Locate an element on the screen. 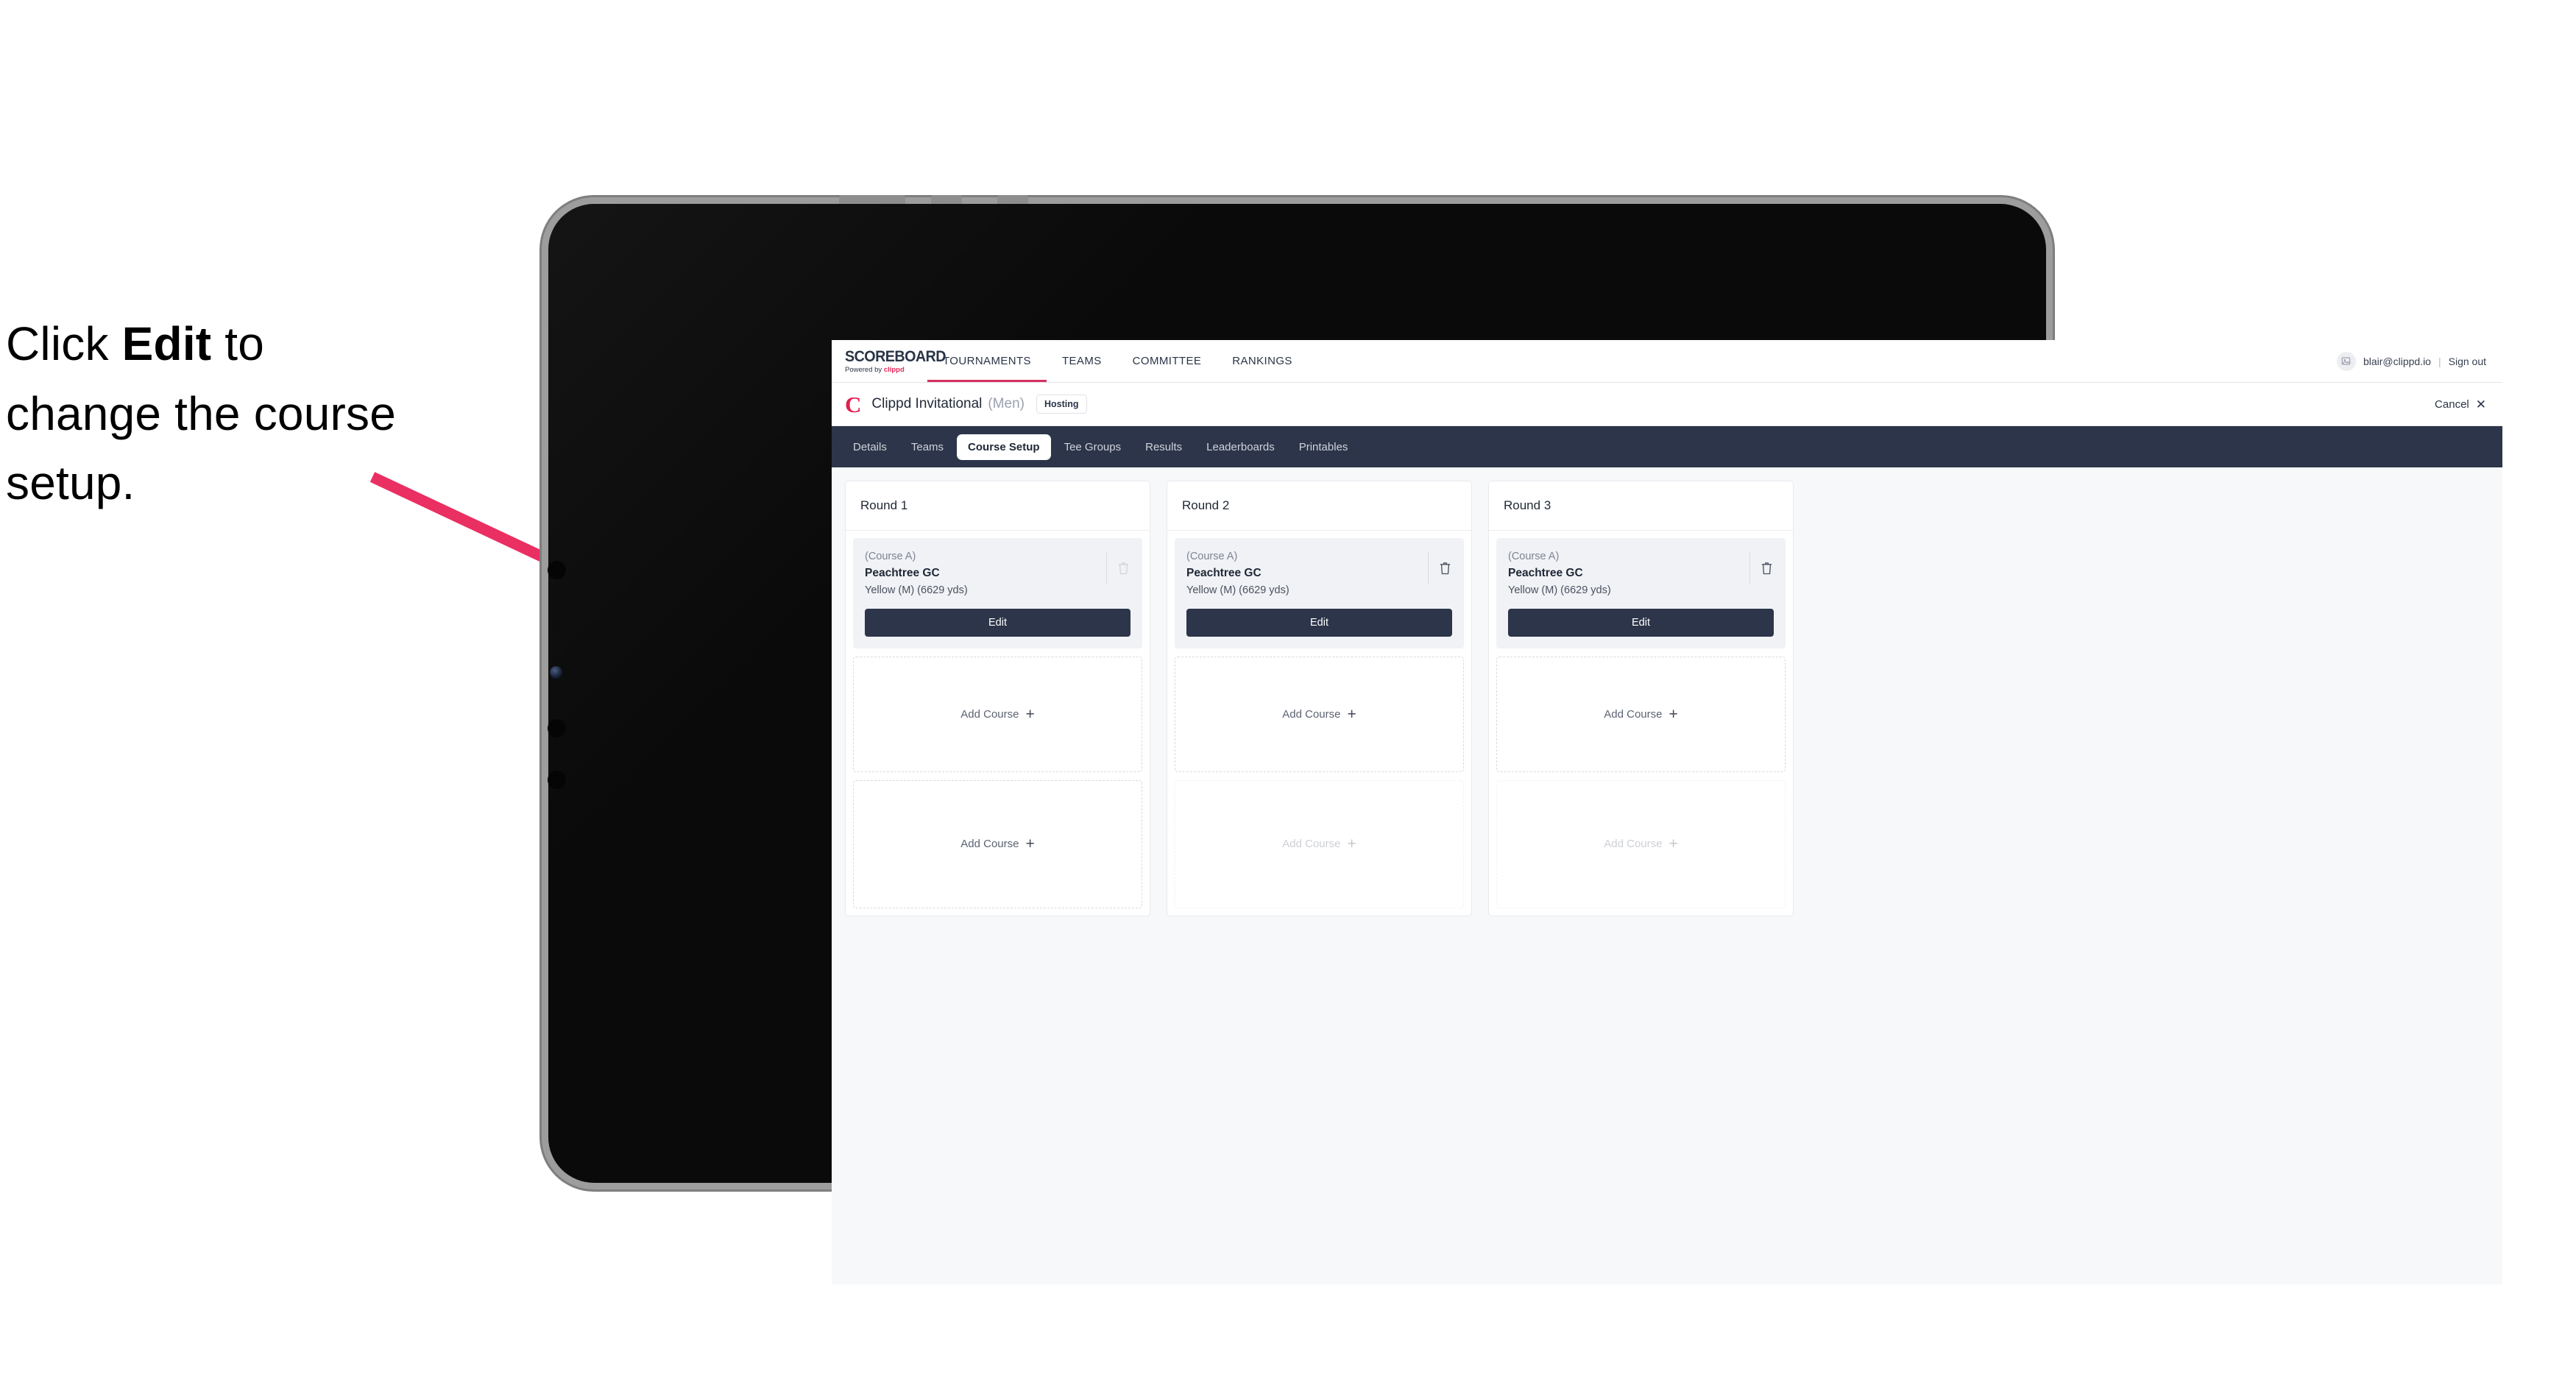 The width and height of the screenshot is (2576, 1386). add-course-slot-2b: Add Course + is located at coordinates (1319, 843).